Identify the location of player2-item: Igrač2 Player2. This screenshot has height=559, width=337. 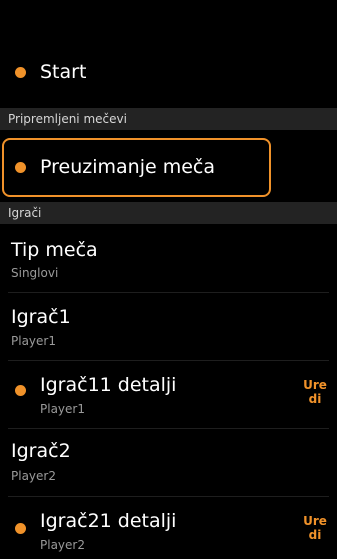
(168, 462).